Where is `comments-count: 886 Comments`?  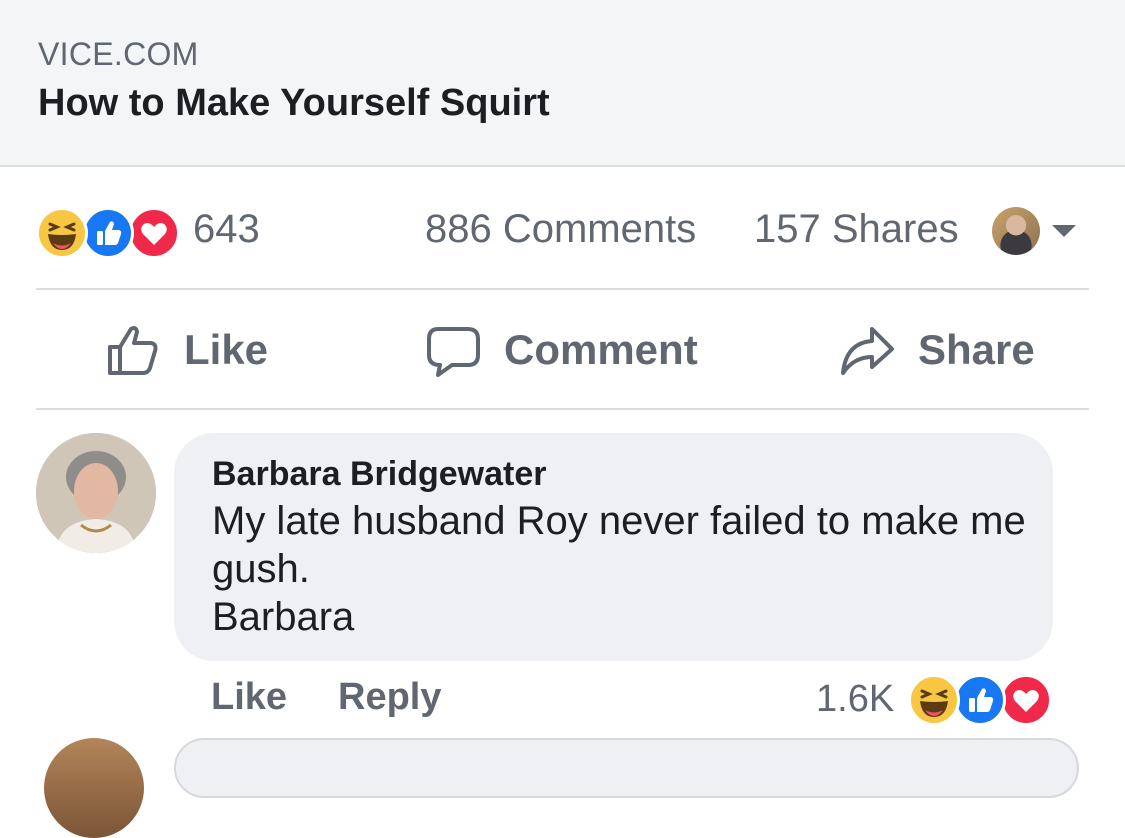 comments-count: 886 Comments is located at coordinates (560, 229).